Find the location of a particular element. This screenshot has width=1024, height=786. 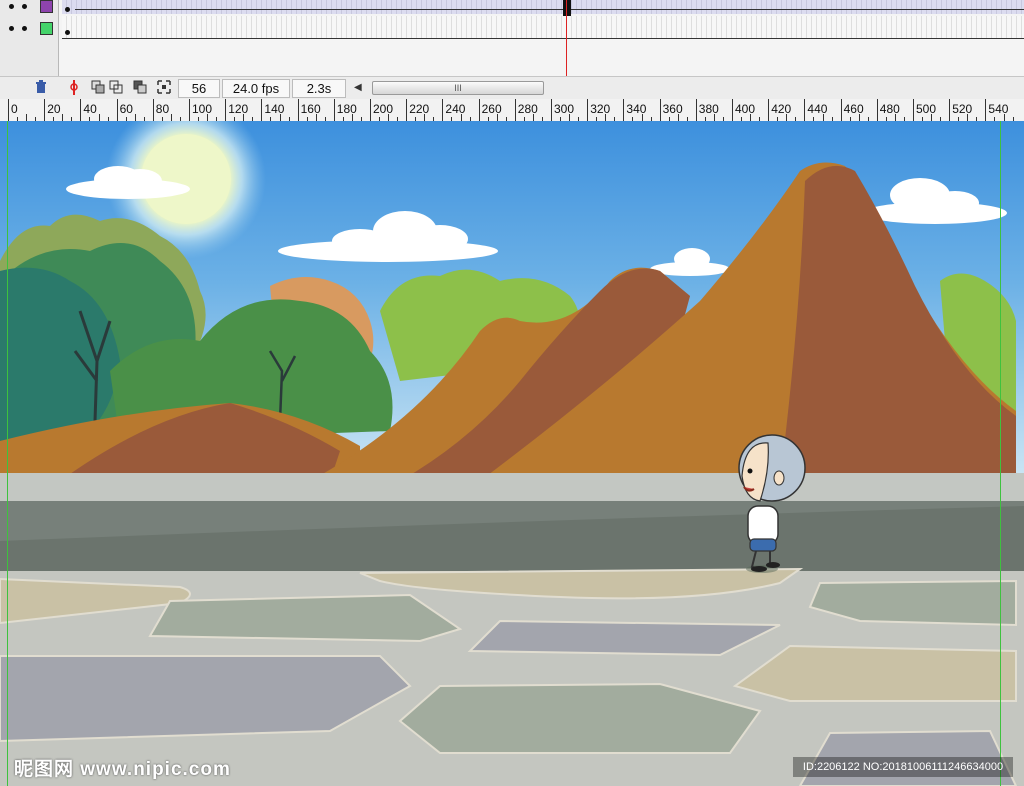

playhead-handle is located at coordinates (567, 8).